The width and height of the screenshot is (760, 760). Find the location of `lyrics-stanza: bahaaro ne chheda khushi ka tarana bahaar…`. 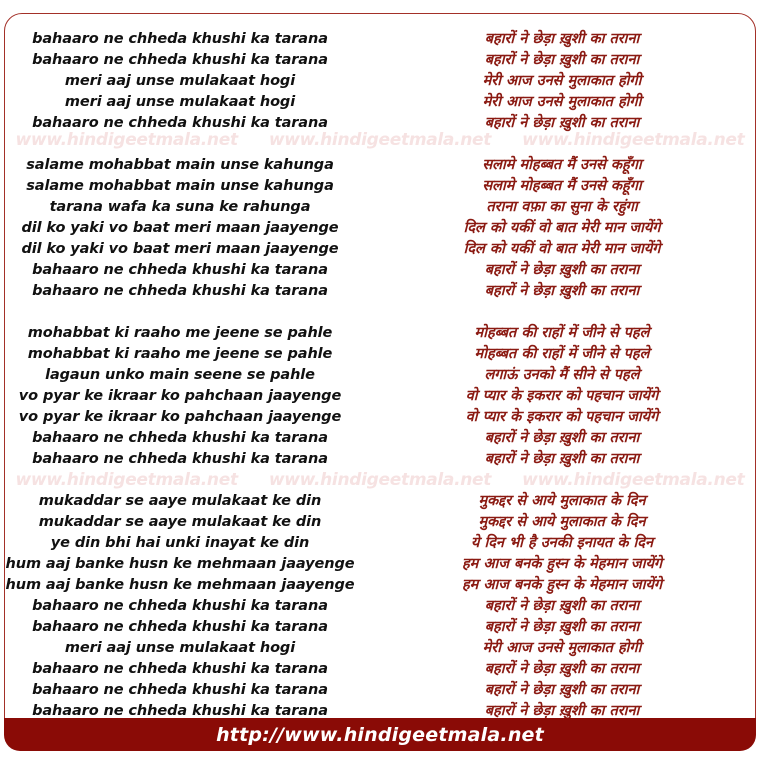

lyrics-stanza: bahaaro ne chheda khushi ka tarana bahaar… is located at coordinates (180, 81).